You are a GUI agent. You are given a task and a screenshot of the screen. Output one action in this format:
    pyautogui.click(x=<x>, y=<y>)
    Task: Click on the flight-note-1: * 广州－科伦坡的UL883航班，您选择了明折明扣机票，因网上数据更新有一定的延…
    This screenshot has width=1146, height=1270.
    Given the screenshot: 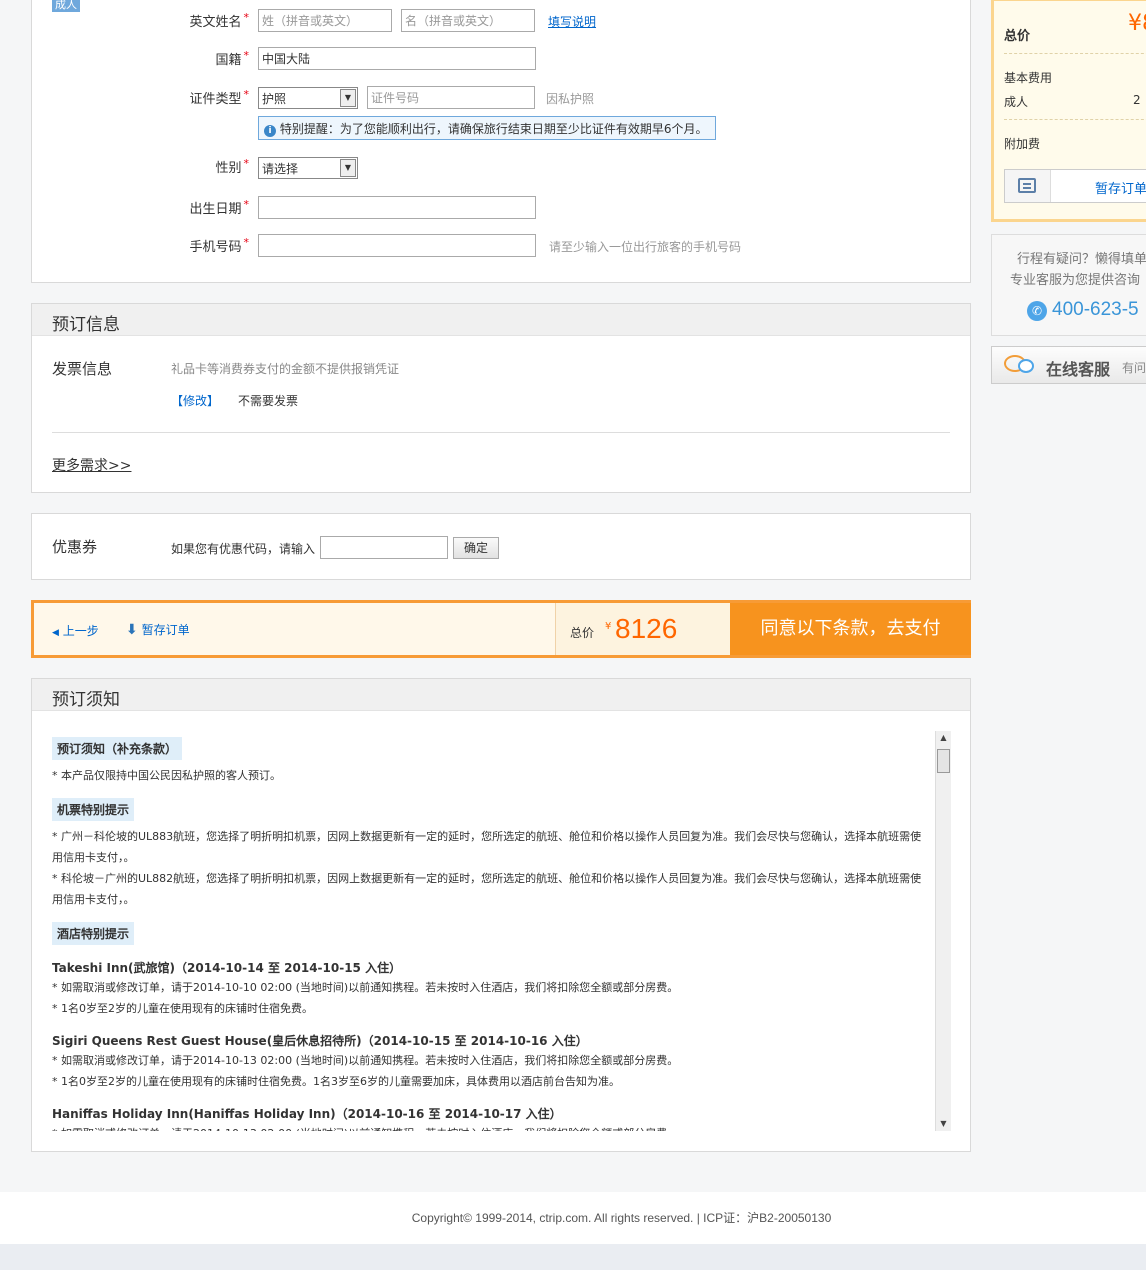 What is the action you would take?
    pyautogui.click(x=487, y=847)
    